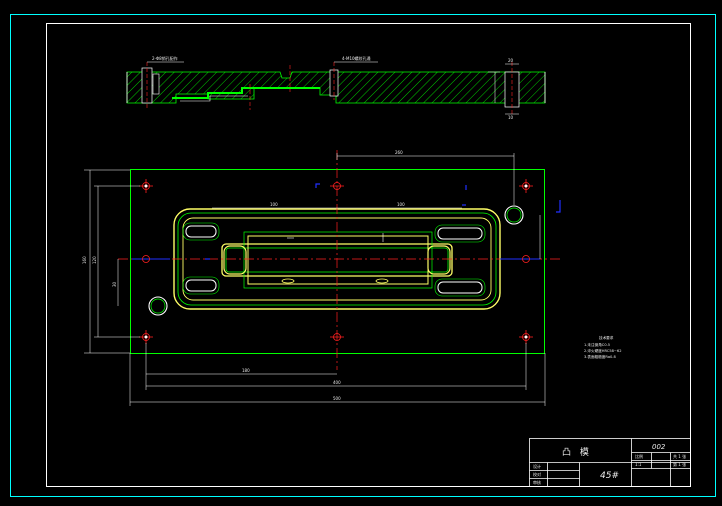 Image resolution: width=722 pixels, height=506 pixels. Describe the element at coordinates (356, 58) in the screenshot. I see `callout-section-right: 4-M10螺纹孔通` at that location.